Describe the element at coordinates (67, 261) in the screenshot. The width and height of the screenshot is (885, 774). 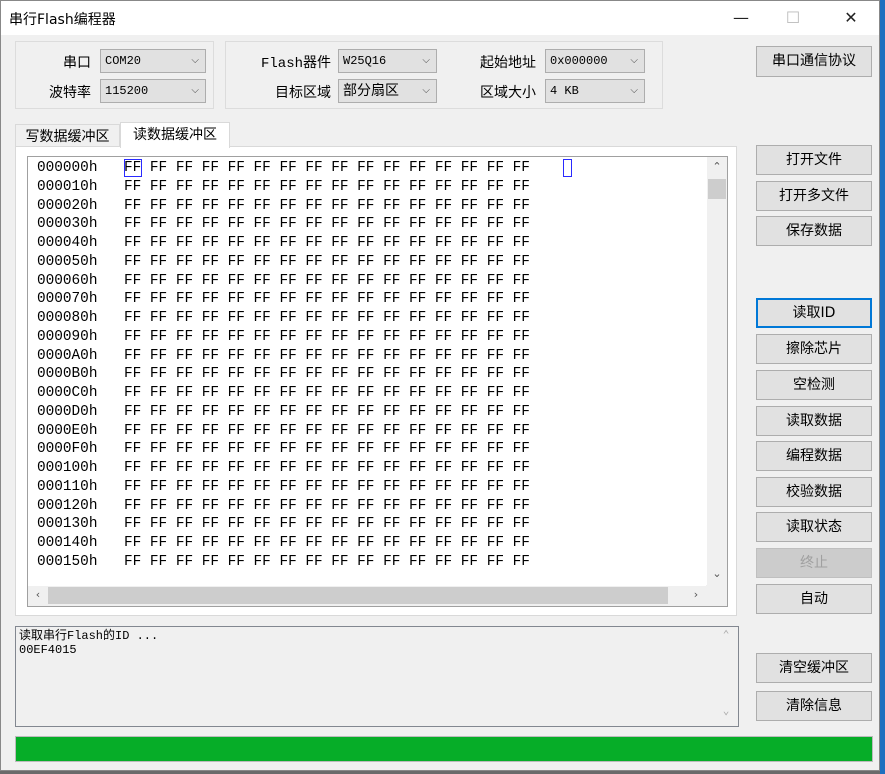
I see `row-address: 000050h` at that location.